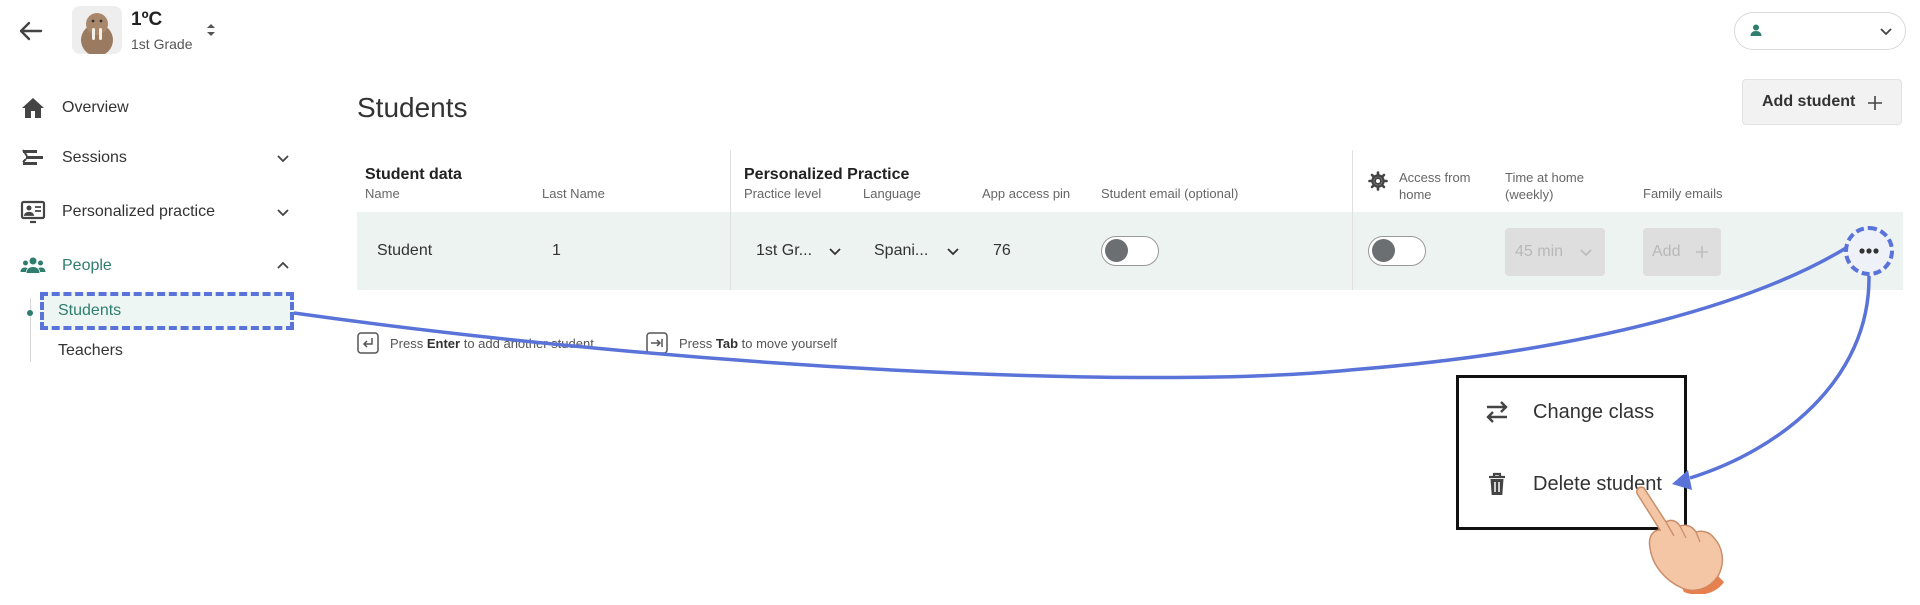 This screenshot has width=1920, height=605. I want to click on more-options-button, so click(1869, 251).